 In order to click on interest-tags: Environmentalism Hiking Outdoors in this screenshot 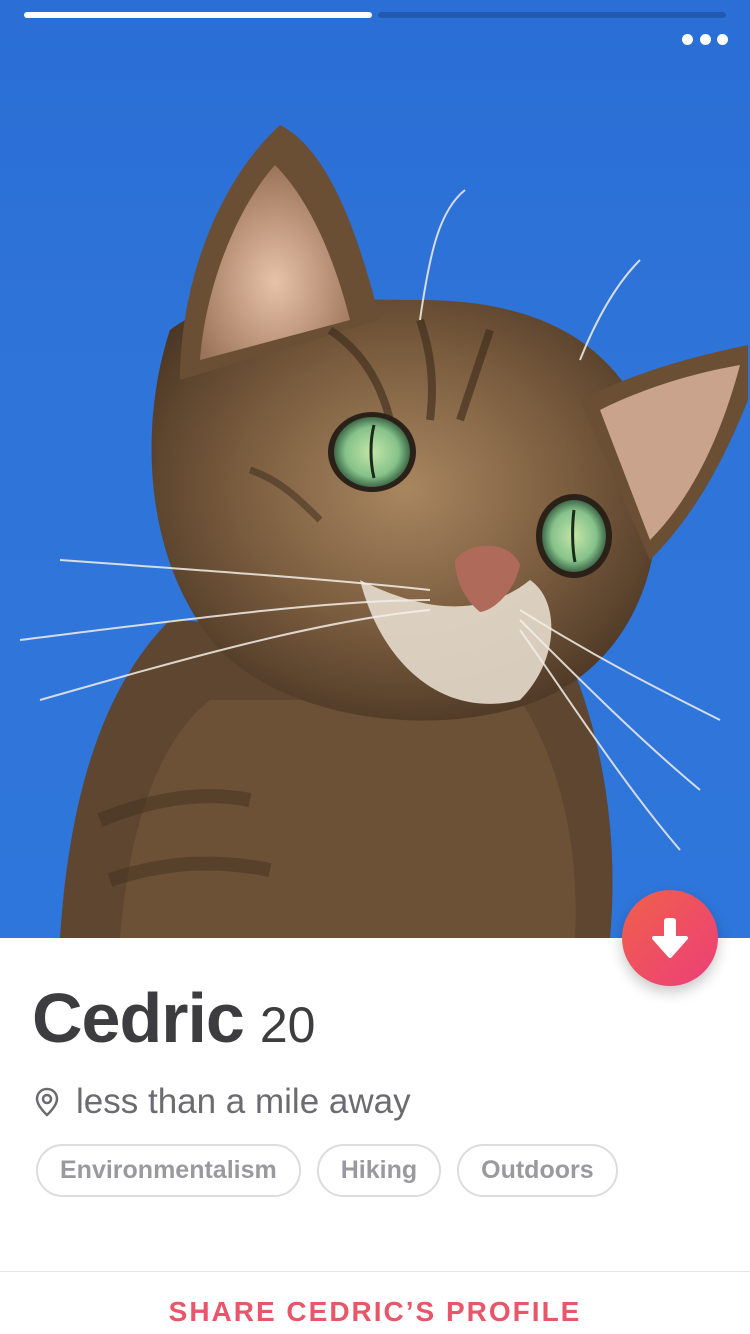, I will do `click(327, 1170)`.